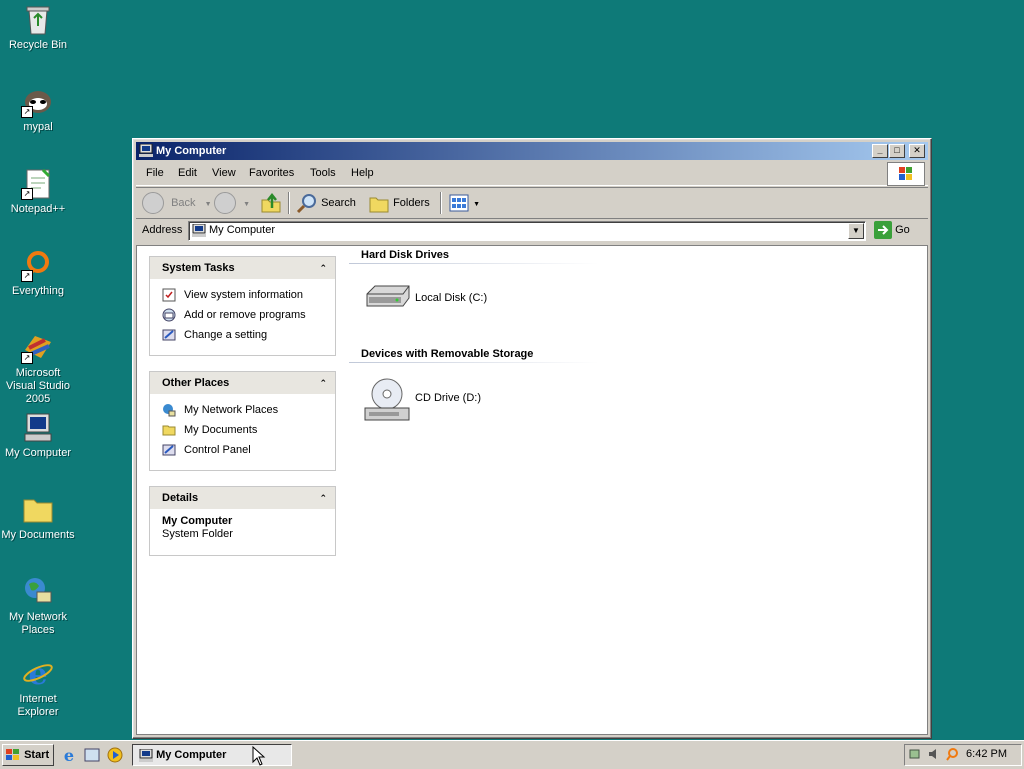  Describe the element at coordinates (242, 383) in the screenshot. I see `other-places-header: Other Places ⌃` at that location.